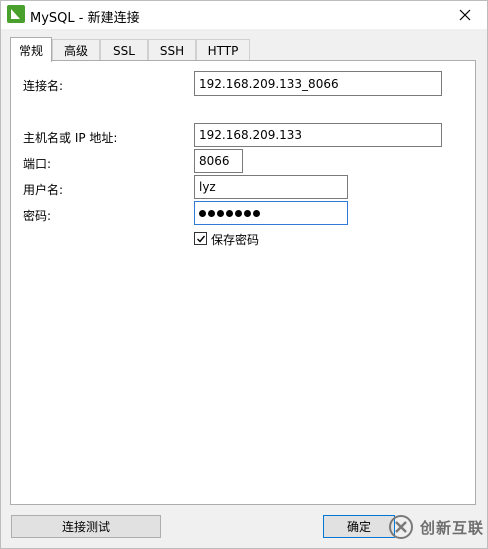 Image resolution: width=488 pixels, height=549 pixels. I want to click on save-password-checkbox, so click(200, 238).